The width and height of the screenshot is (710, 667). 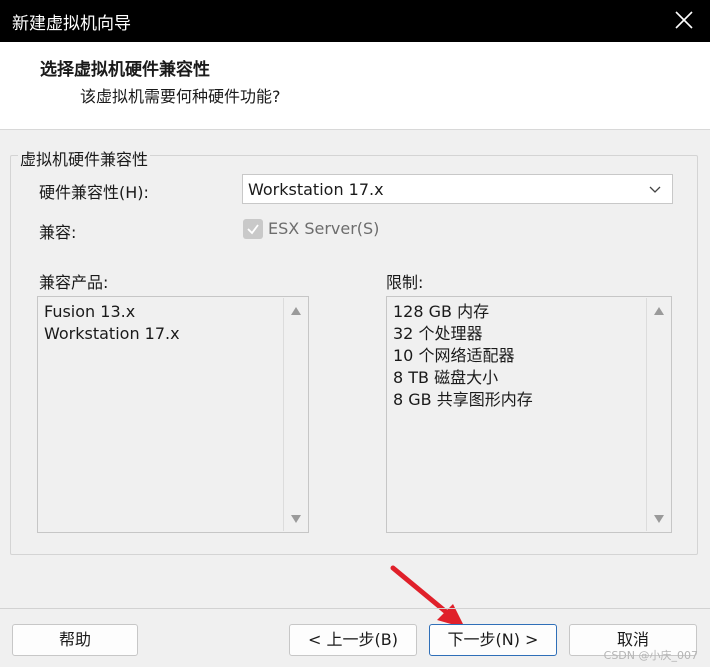 What do you see at coordinates (355, 608) in the screenshot?
I see `footer-separator` at bounding box center [355, 608].